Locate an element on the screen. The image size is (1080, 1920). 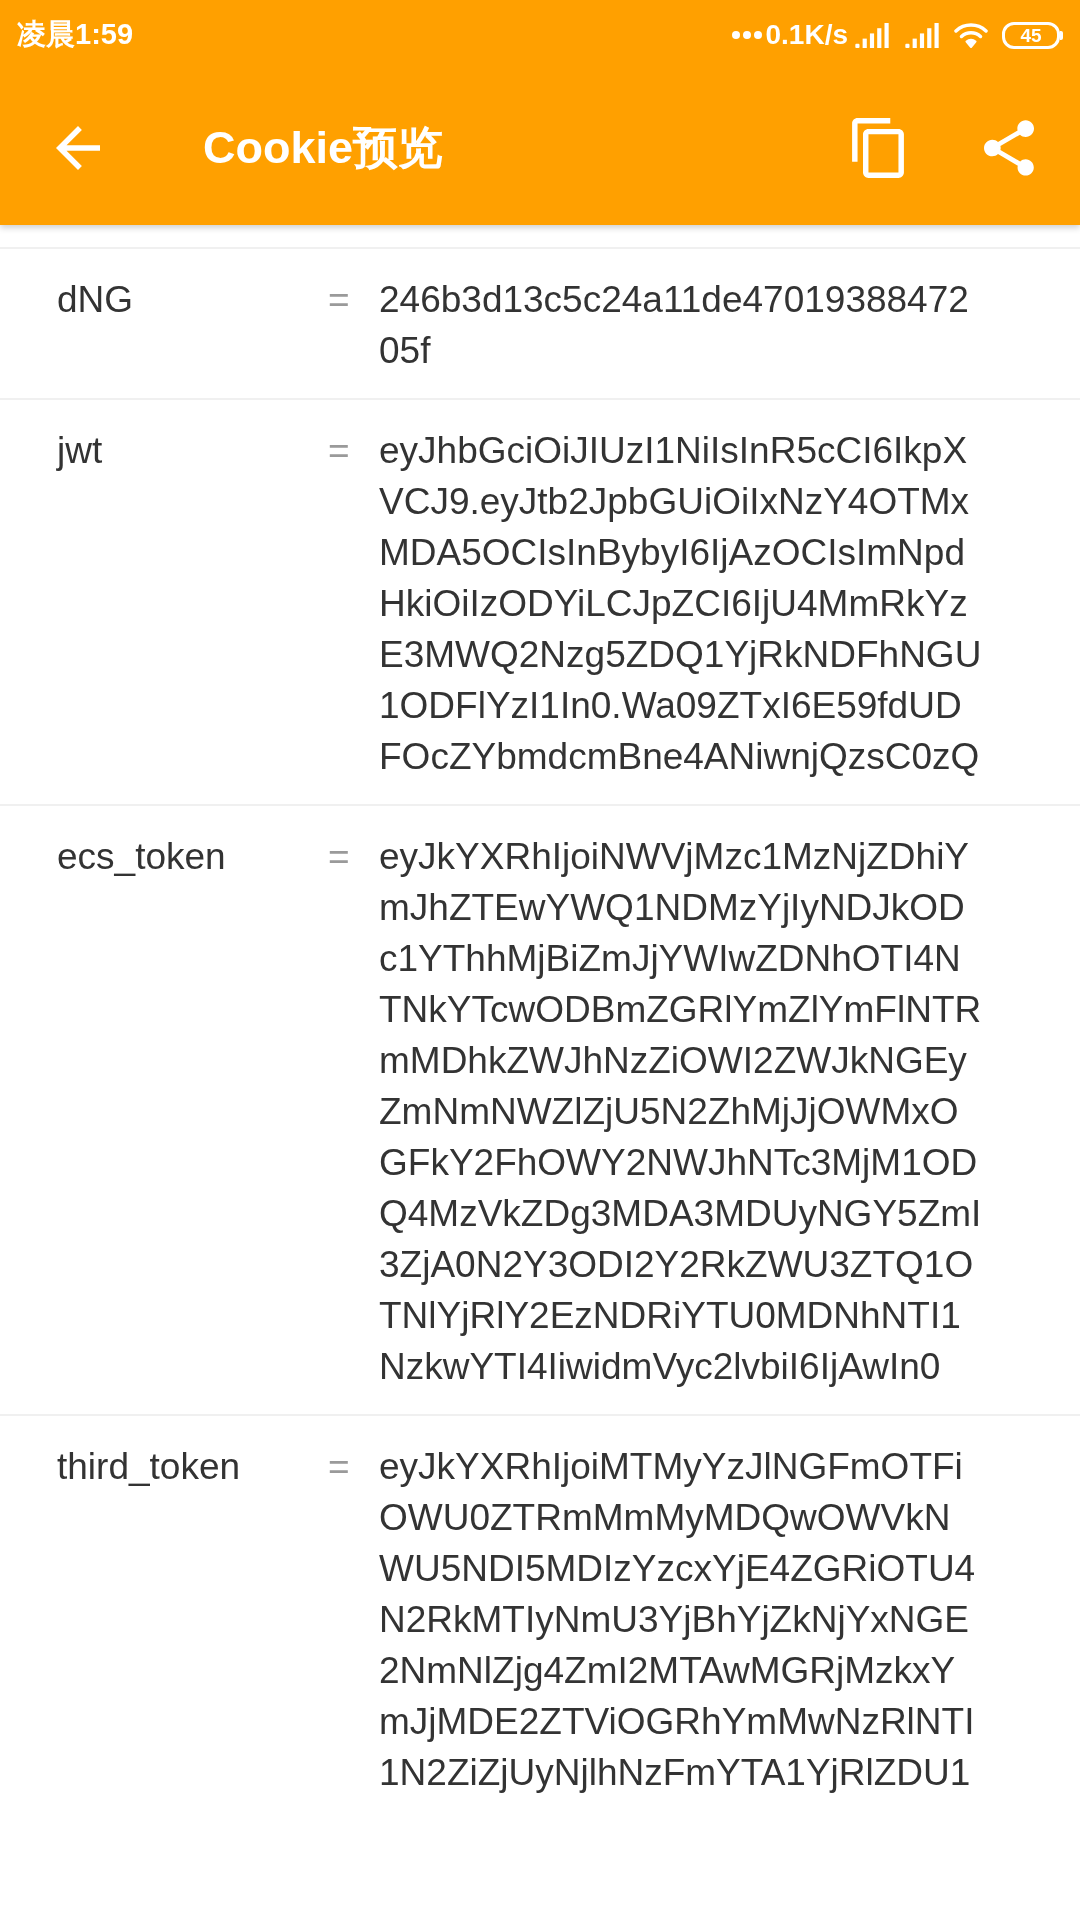
wifi-icon is located at coordinates (971, 35).